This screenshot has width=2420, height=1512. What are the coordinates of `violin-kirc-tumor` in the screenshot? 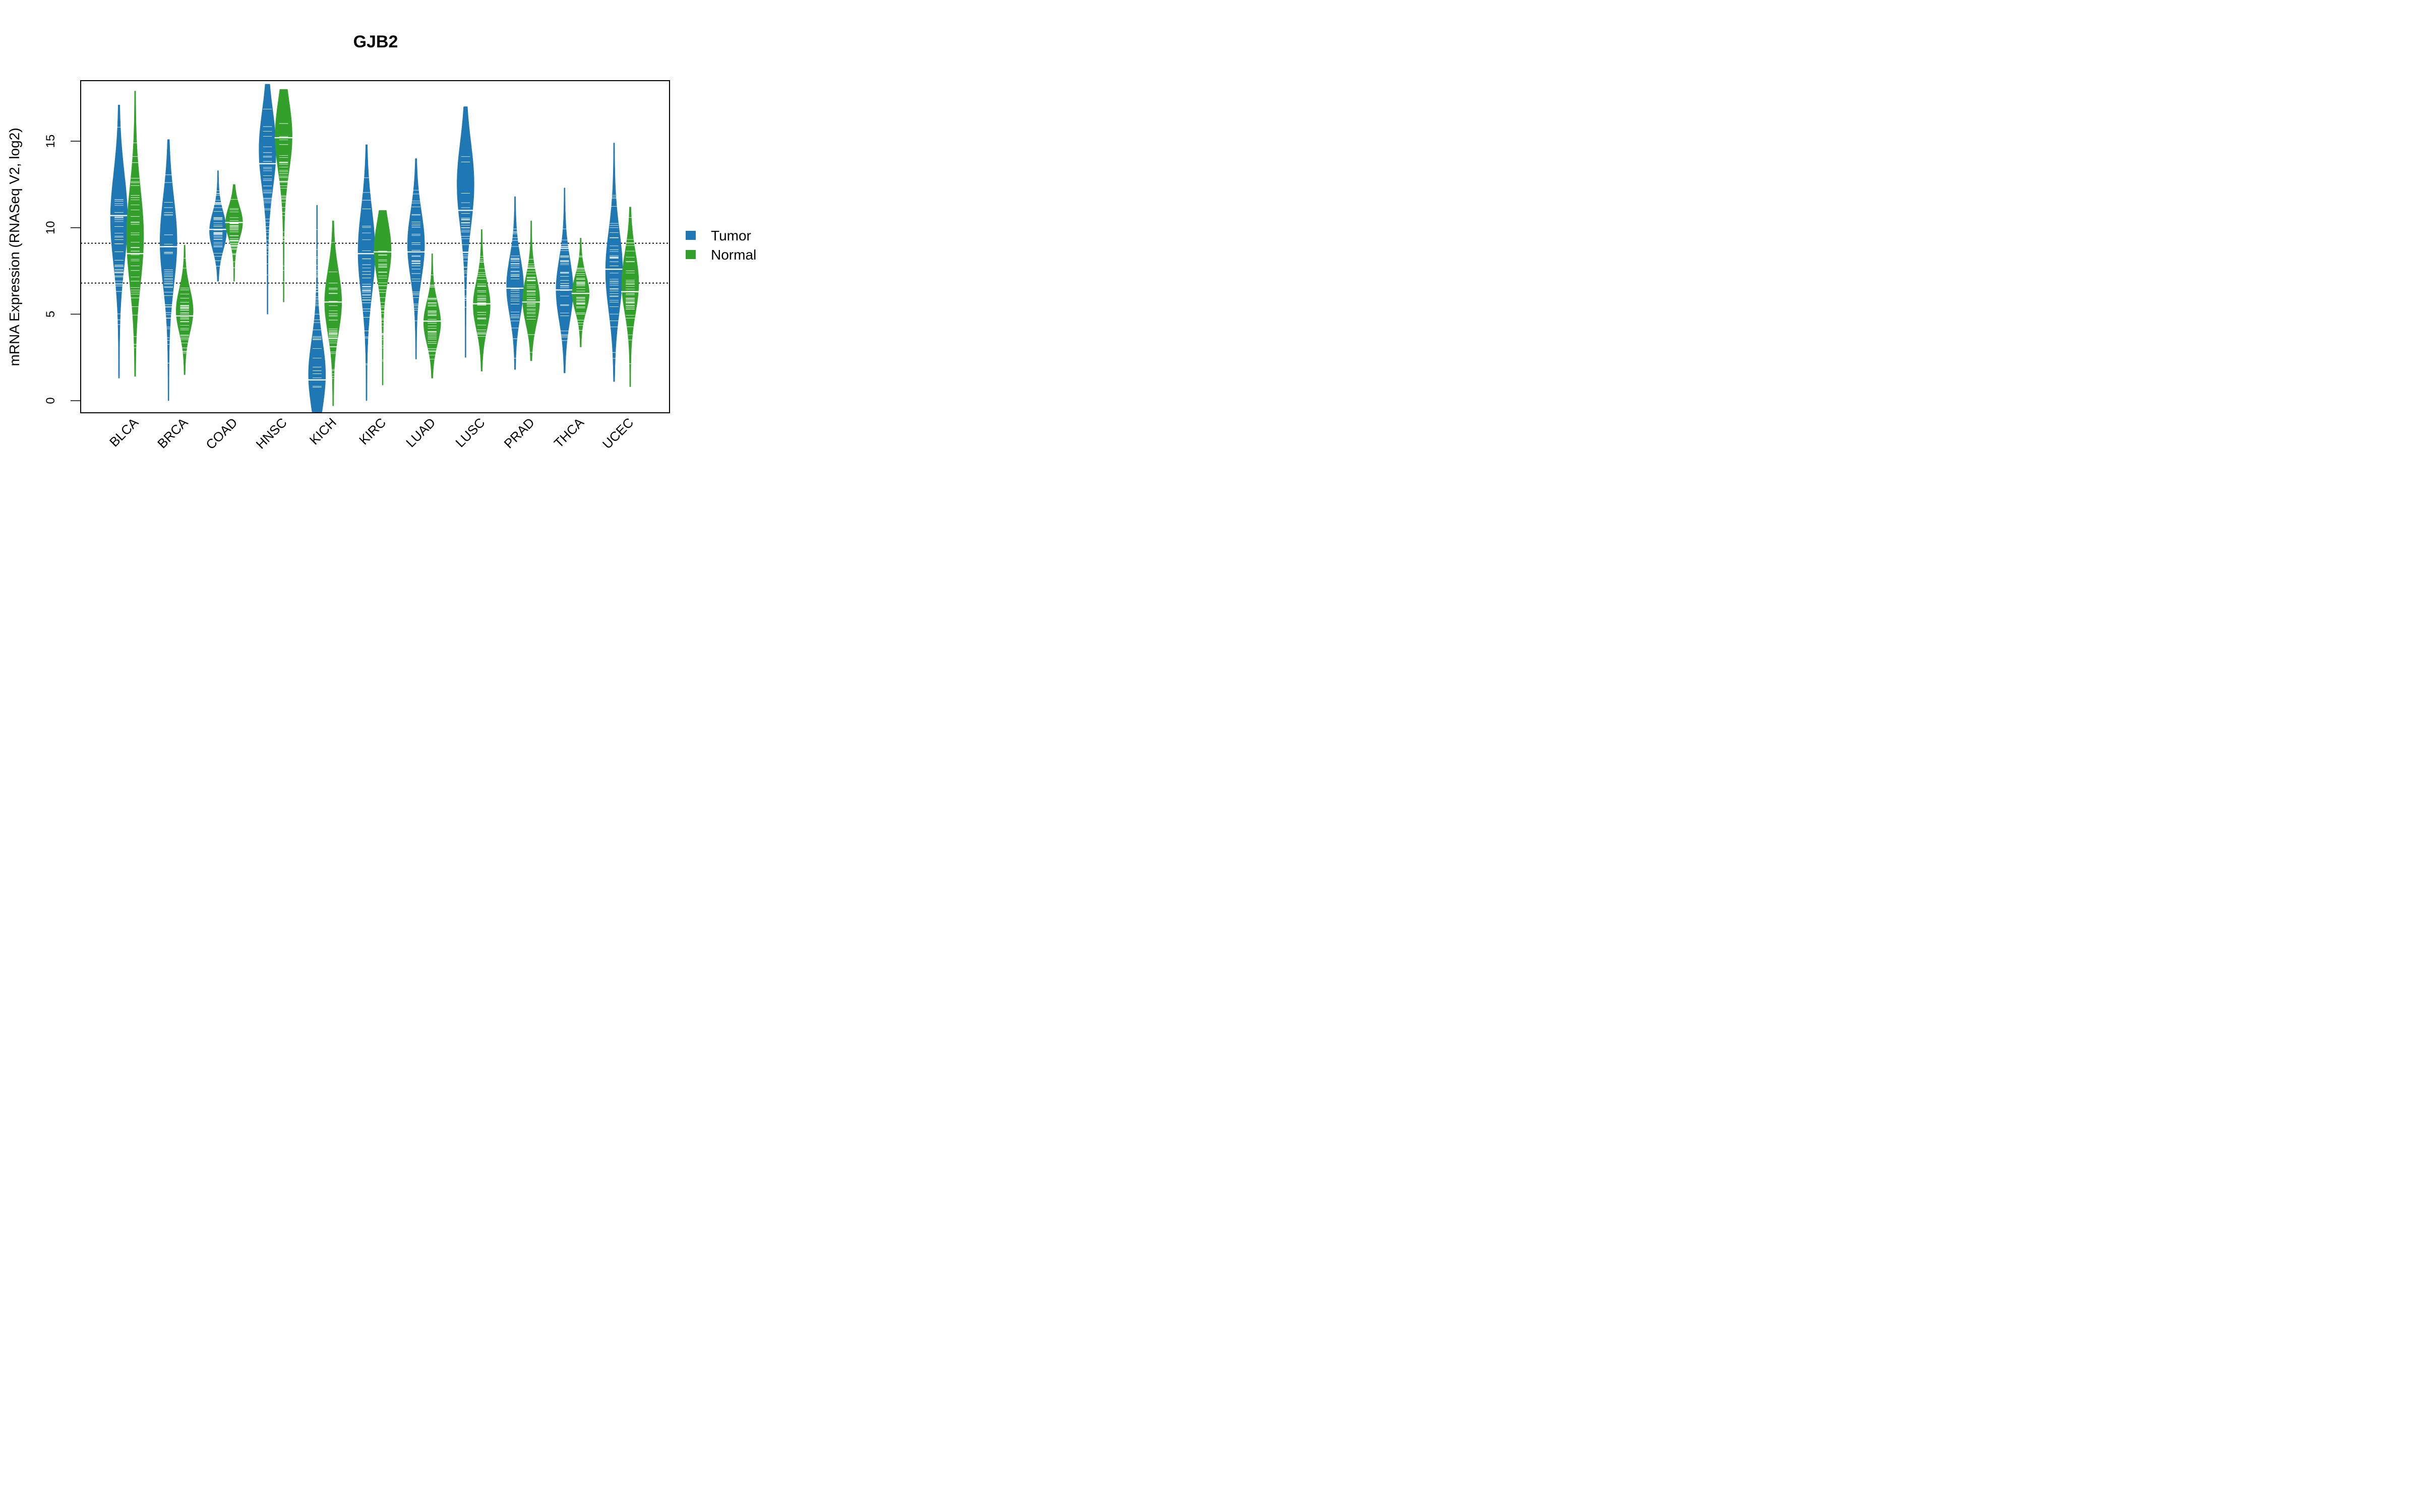 It's located at (366, 272).